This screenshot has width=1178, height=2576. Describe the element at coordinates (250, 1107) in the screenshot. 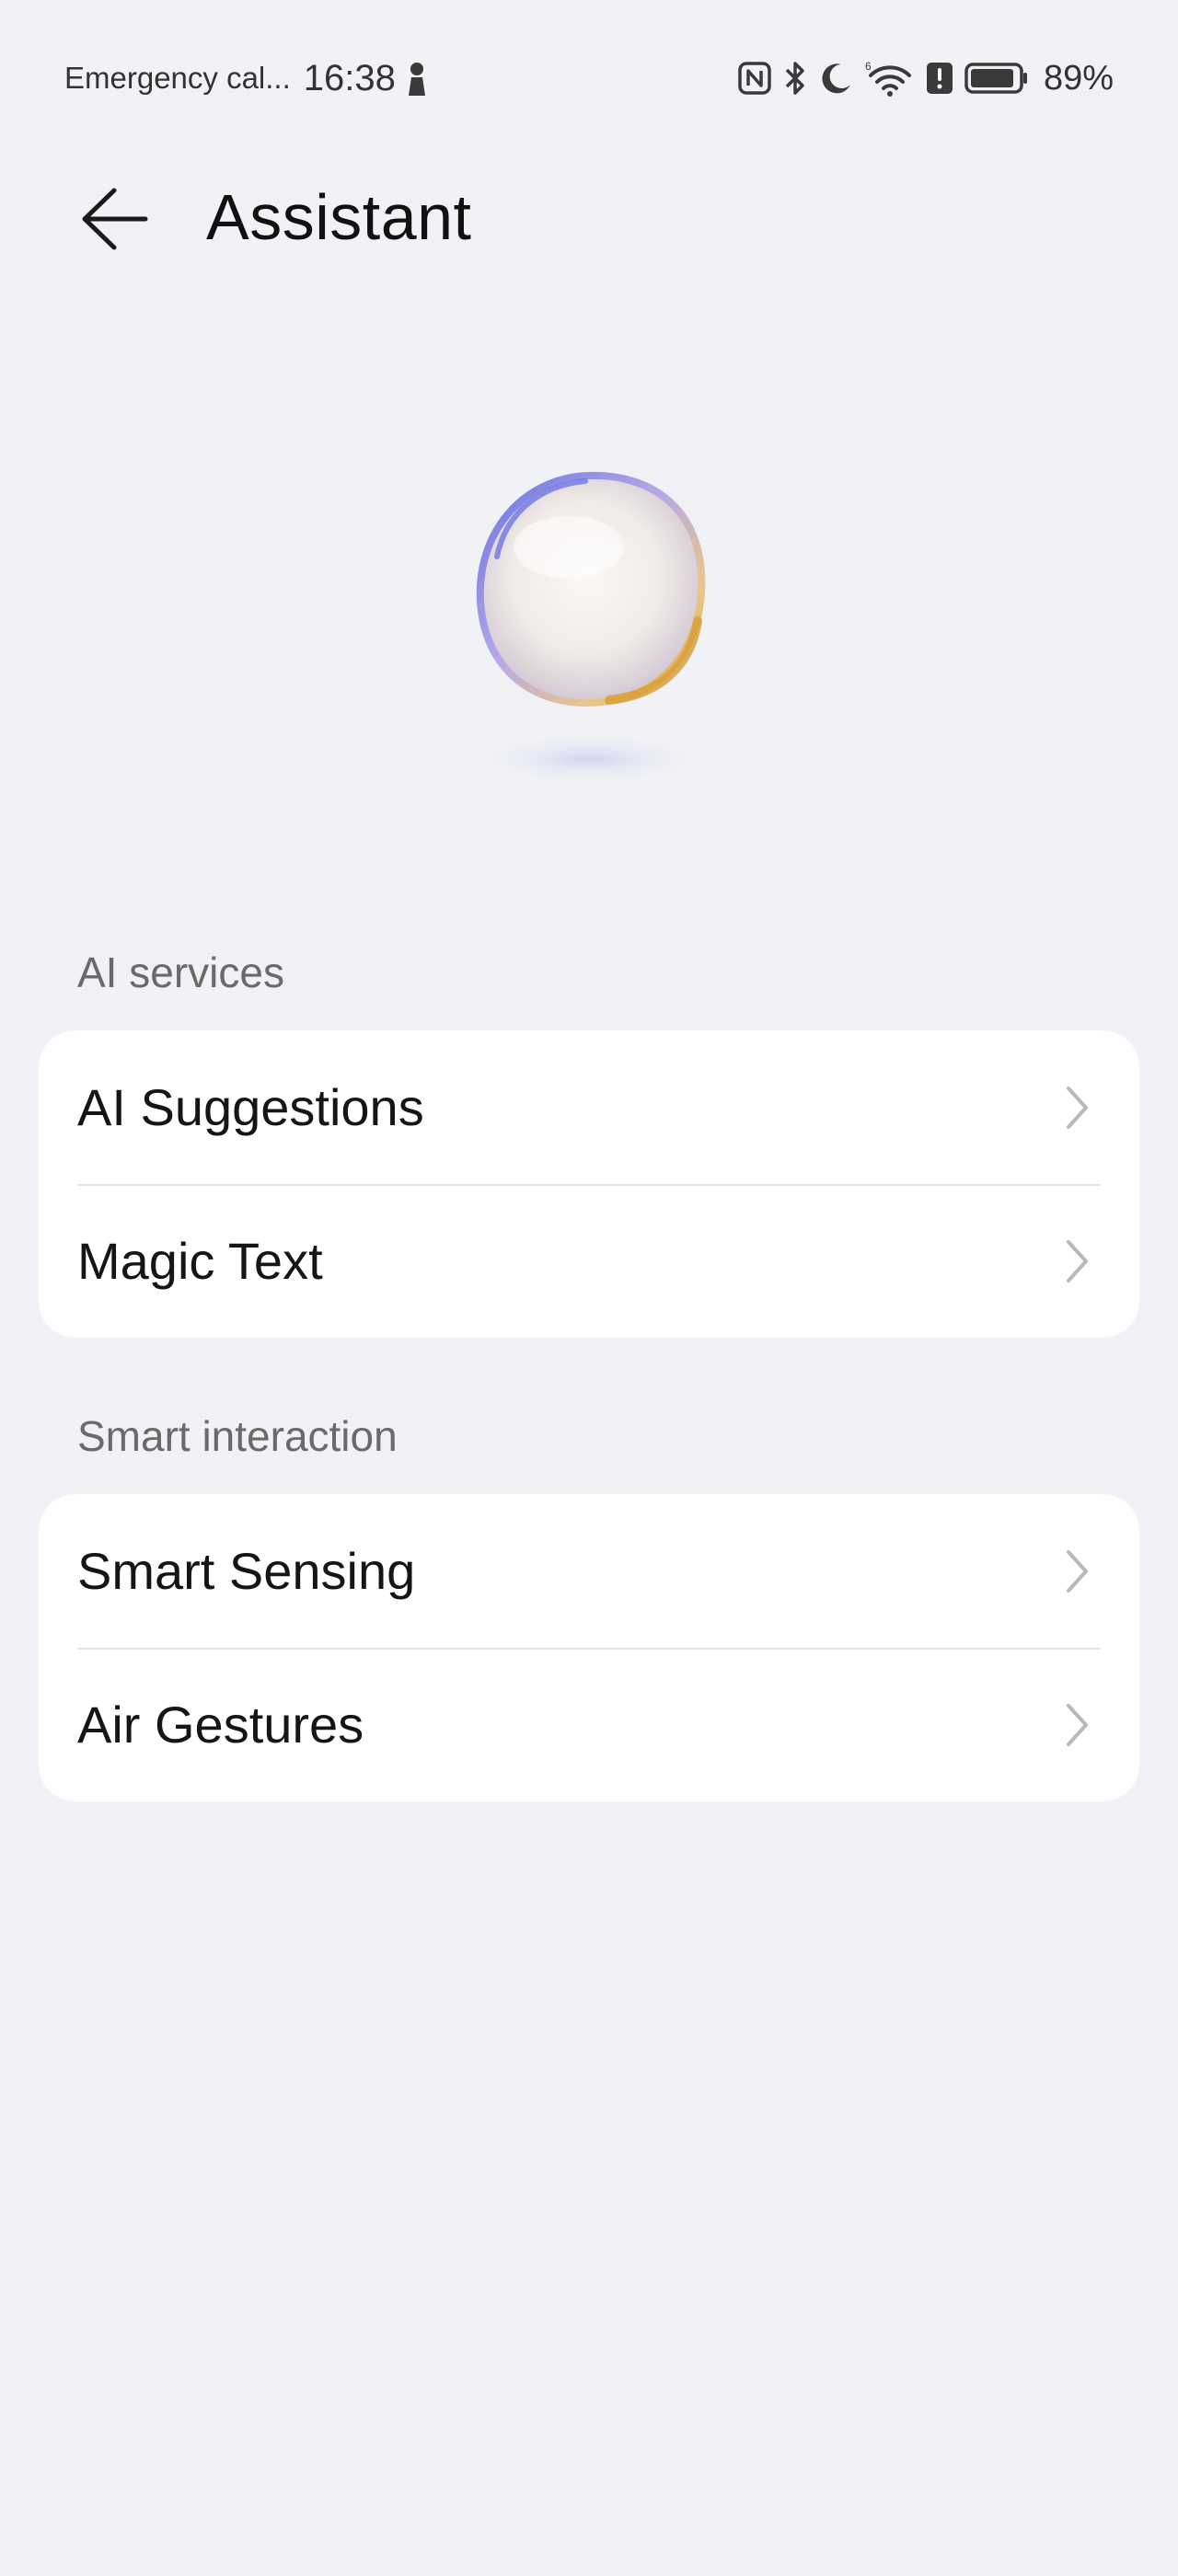

I see `ai-suggestions-label: AI Suggestions` at that location.